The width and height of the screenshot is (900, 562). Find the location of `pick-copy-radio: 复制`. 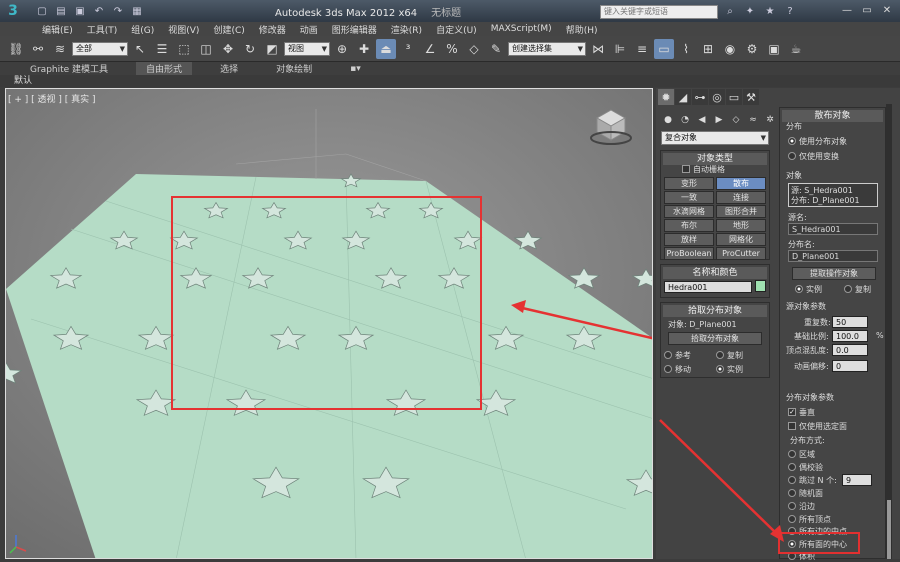

pick-copy-radio: 复制 is located at coordinates (729, 355).